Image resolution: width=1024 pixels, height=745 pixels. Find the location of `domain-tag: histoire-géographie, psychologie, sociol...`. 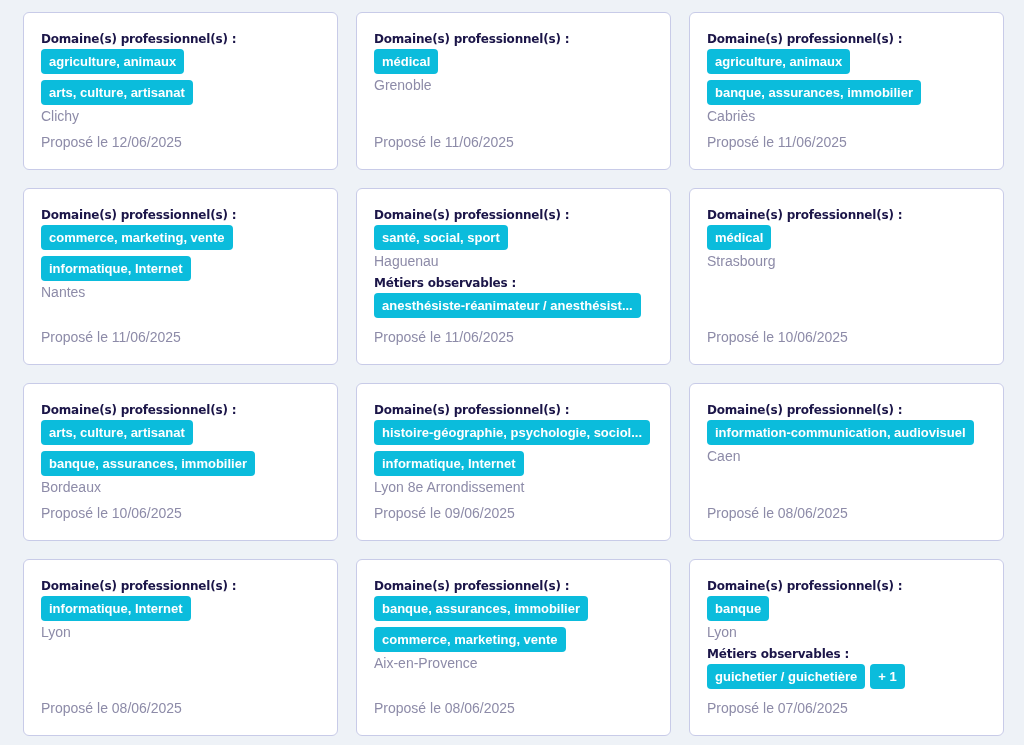

domain-tag: histoire-géographie, psychologie, sociol... is located at coordinates (512, 432).